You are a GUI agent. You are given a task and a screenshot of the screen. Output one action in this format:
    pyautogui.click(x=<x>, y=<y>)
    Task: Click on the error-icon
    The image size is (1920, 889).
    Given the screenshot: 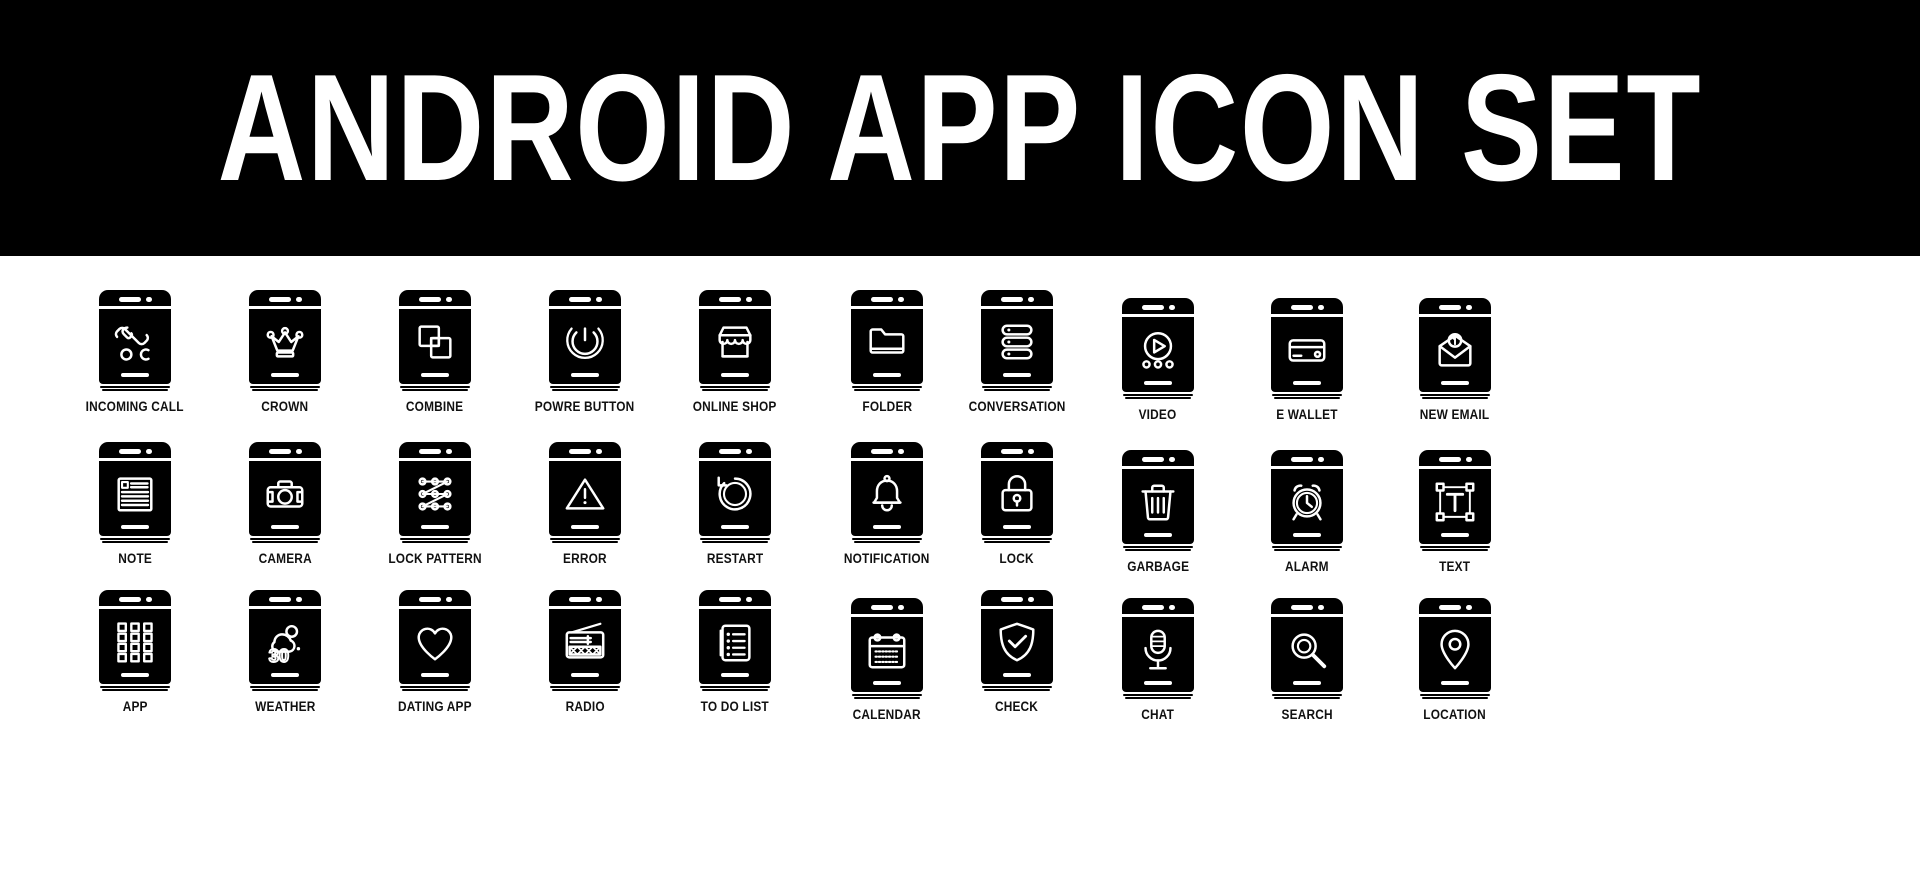 What is the action you would take?
    pyautogui.click(x=585, y=493)
    